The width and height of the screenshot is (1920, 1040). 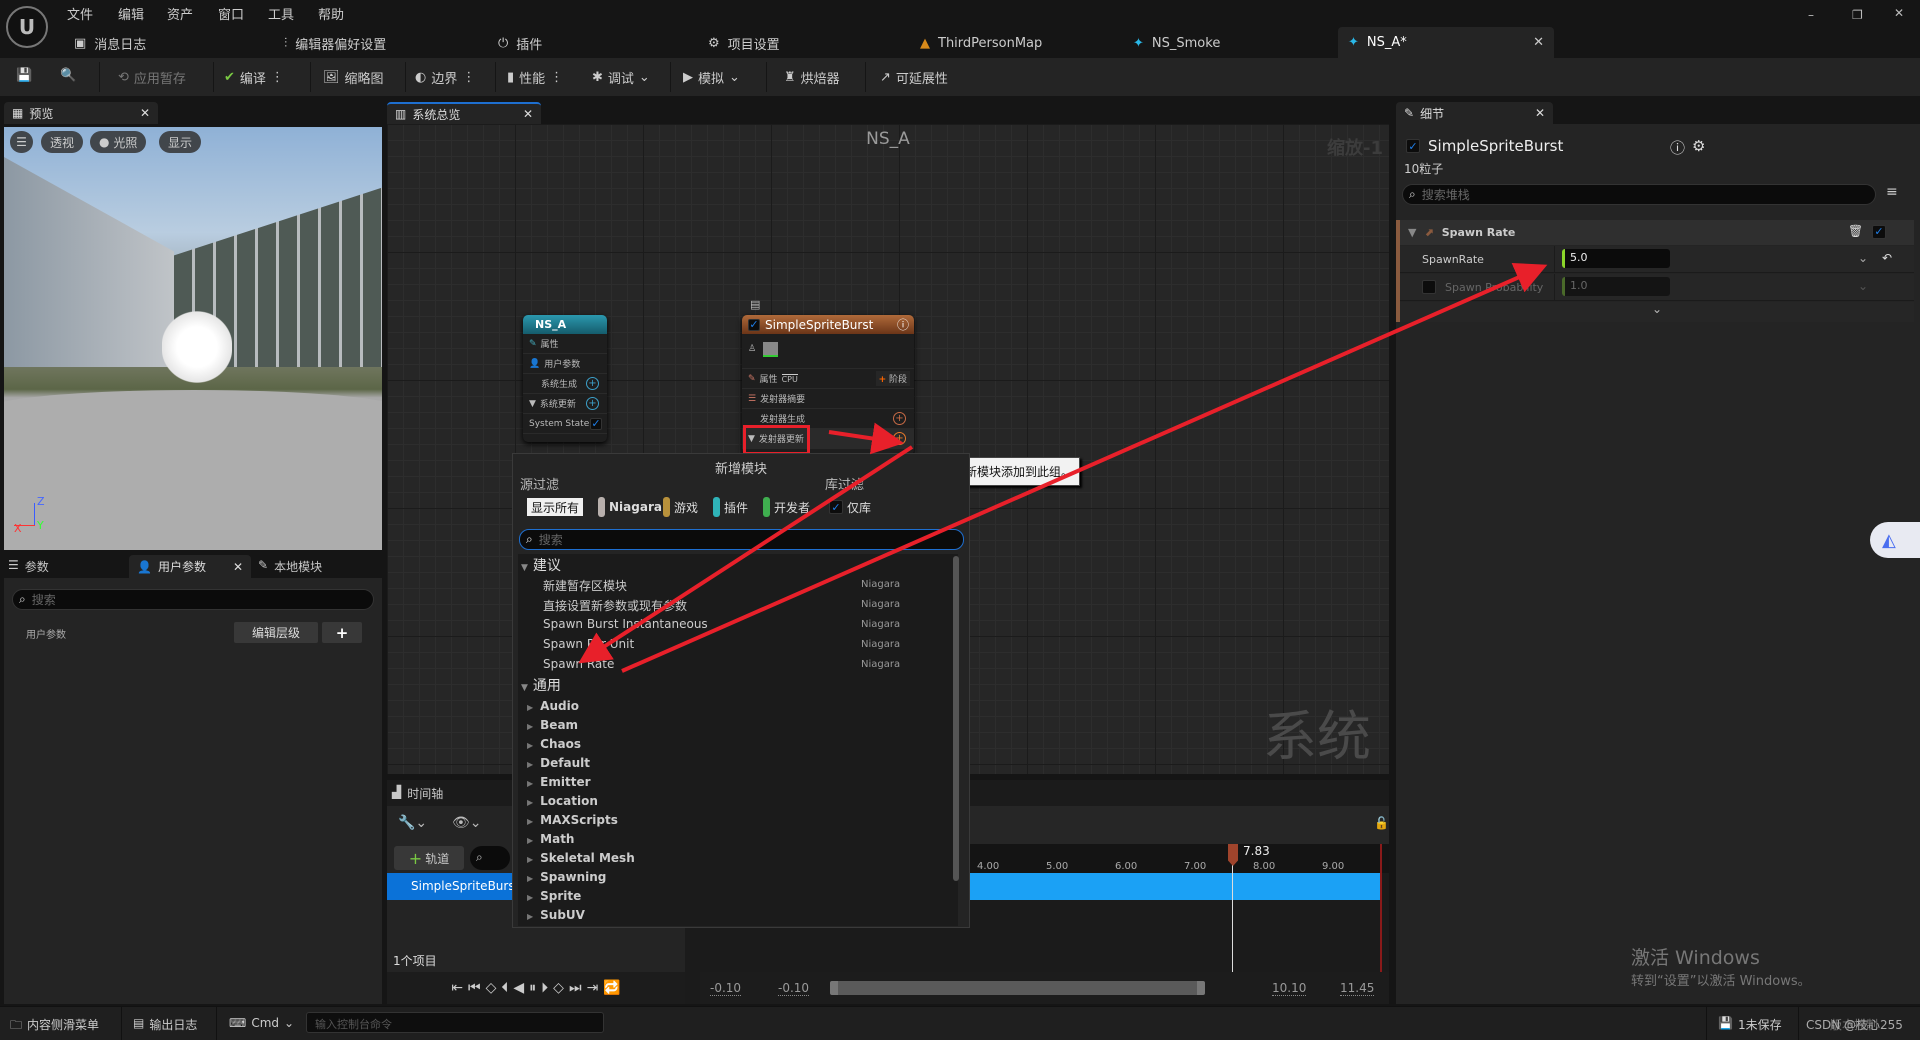 I want to click on minimize-button: –, so click(x=1811, y=15).